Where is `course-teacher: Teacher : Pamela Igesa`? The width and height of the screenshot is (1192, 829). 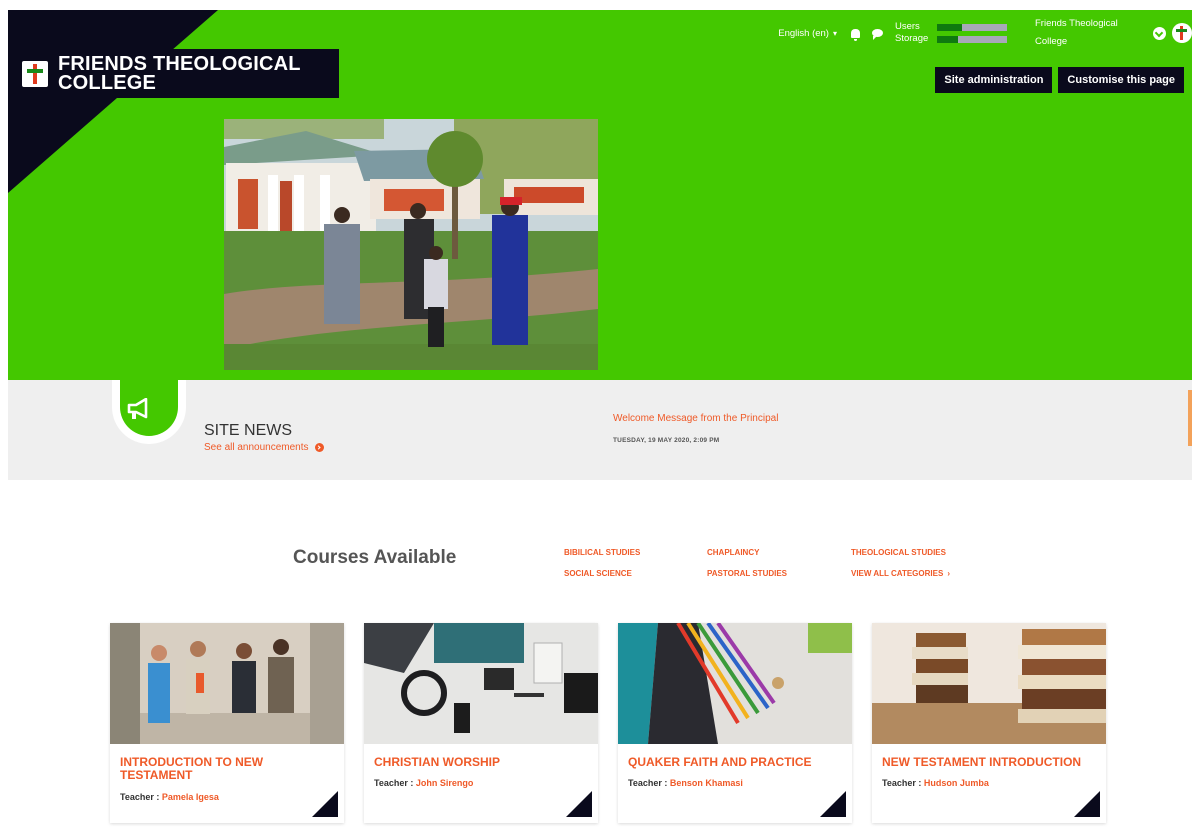
course-teacher: Teacher : Pamela Igesa is located at coordinates (169, 797).